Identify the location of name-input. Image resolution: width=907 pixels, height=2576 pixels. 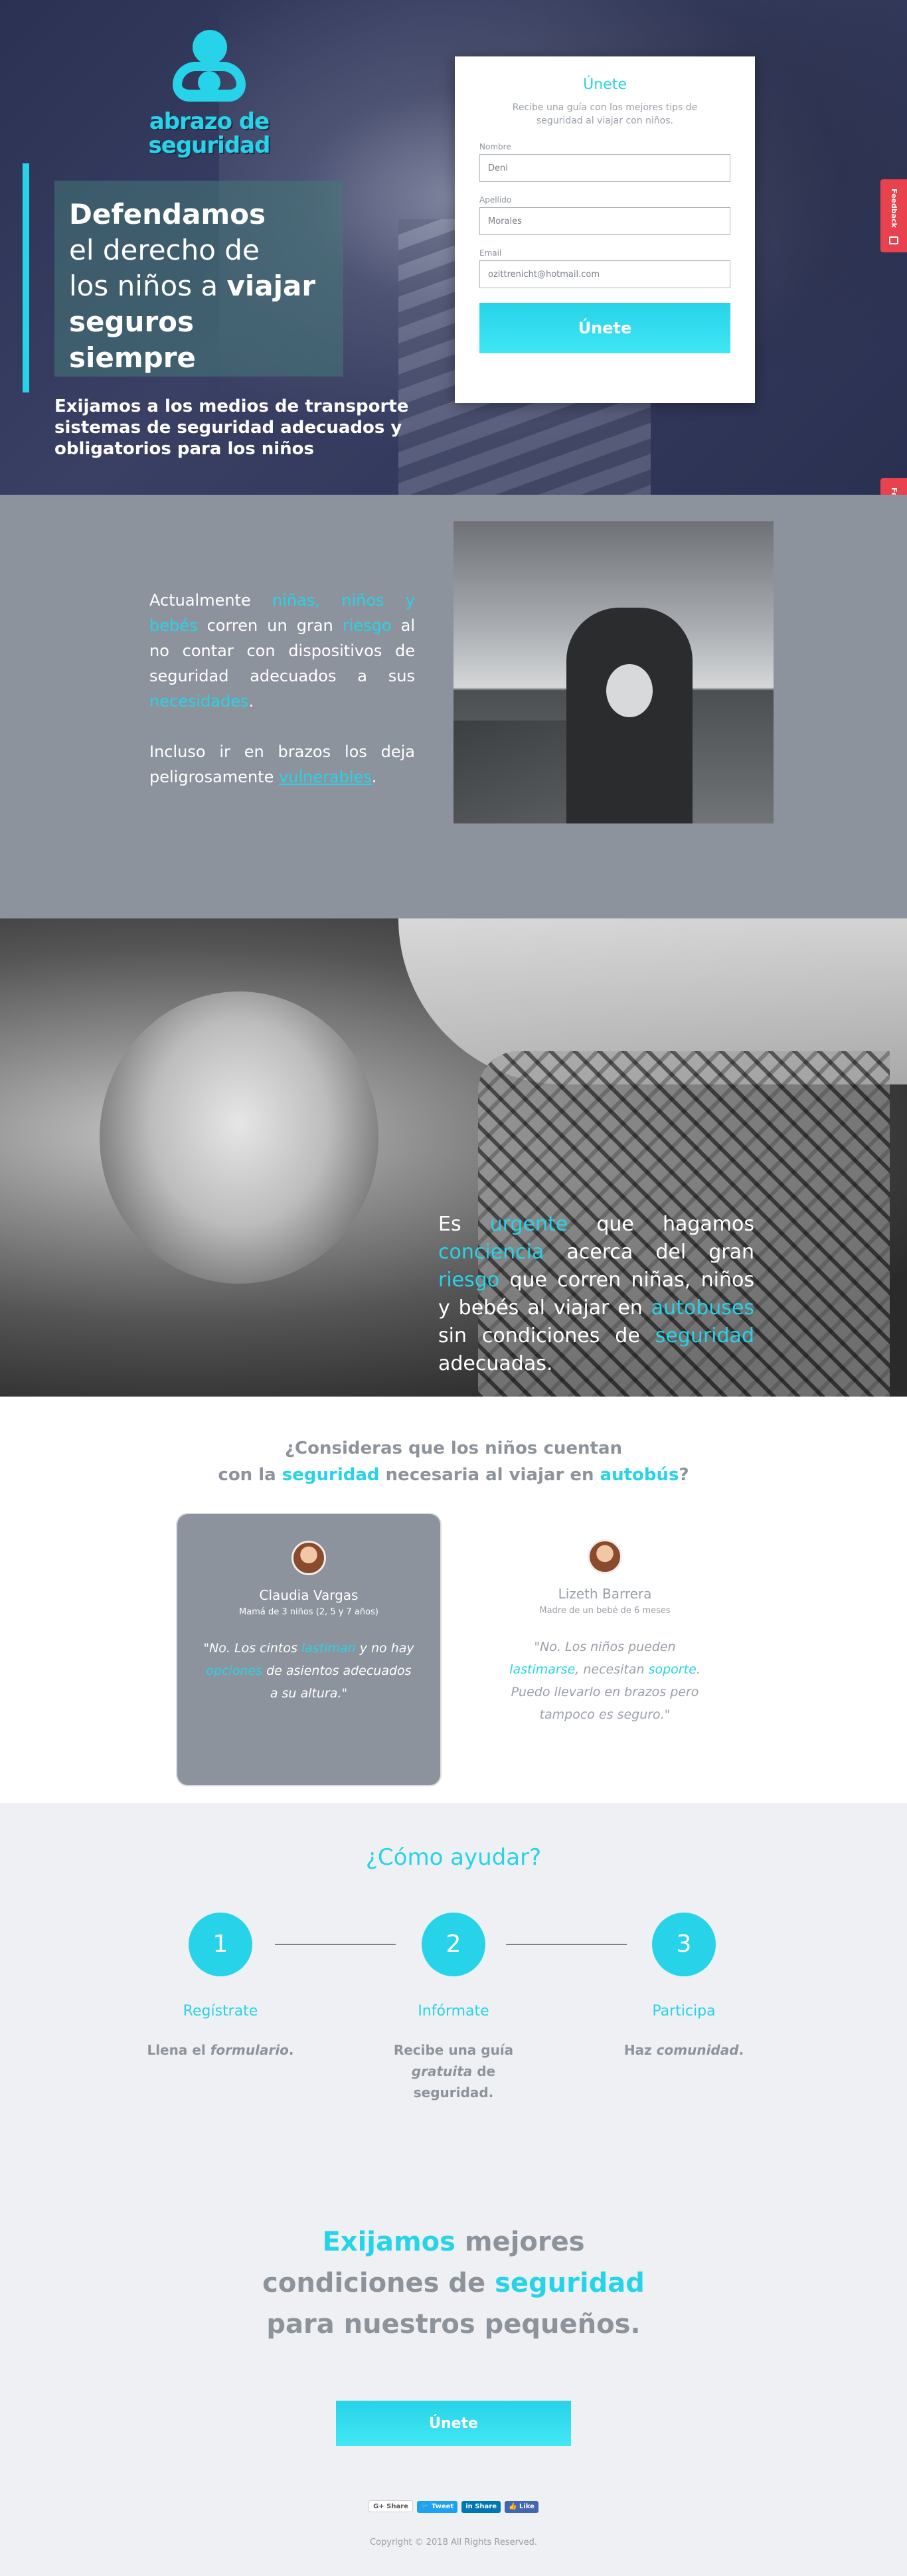
(604, 168).